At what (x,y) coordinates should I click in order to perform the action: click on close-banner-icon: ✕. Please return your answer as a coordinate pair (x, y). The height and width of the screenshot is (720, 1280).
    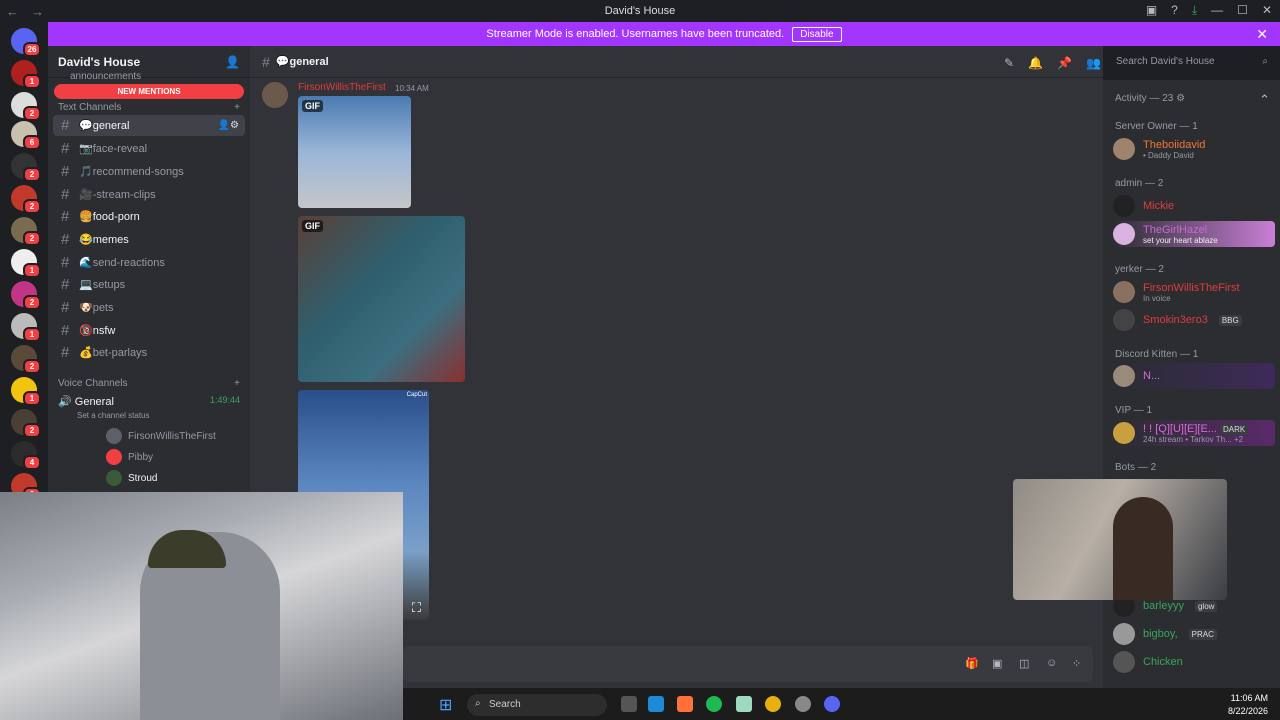
    Looking at the image, I should click on (1262, 34).